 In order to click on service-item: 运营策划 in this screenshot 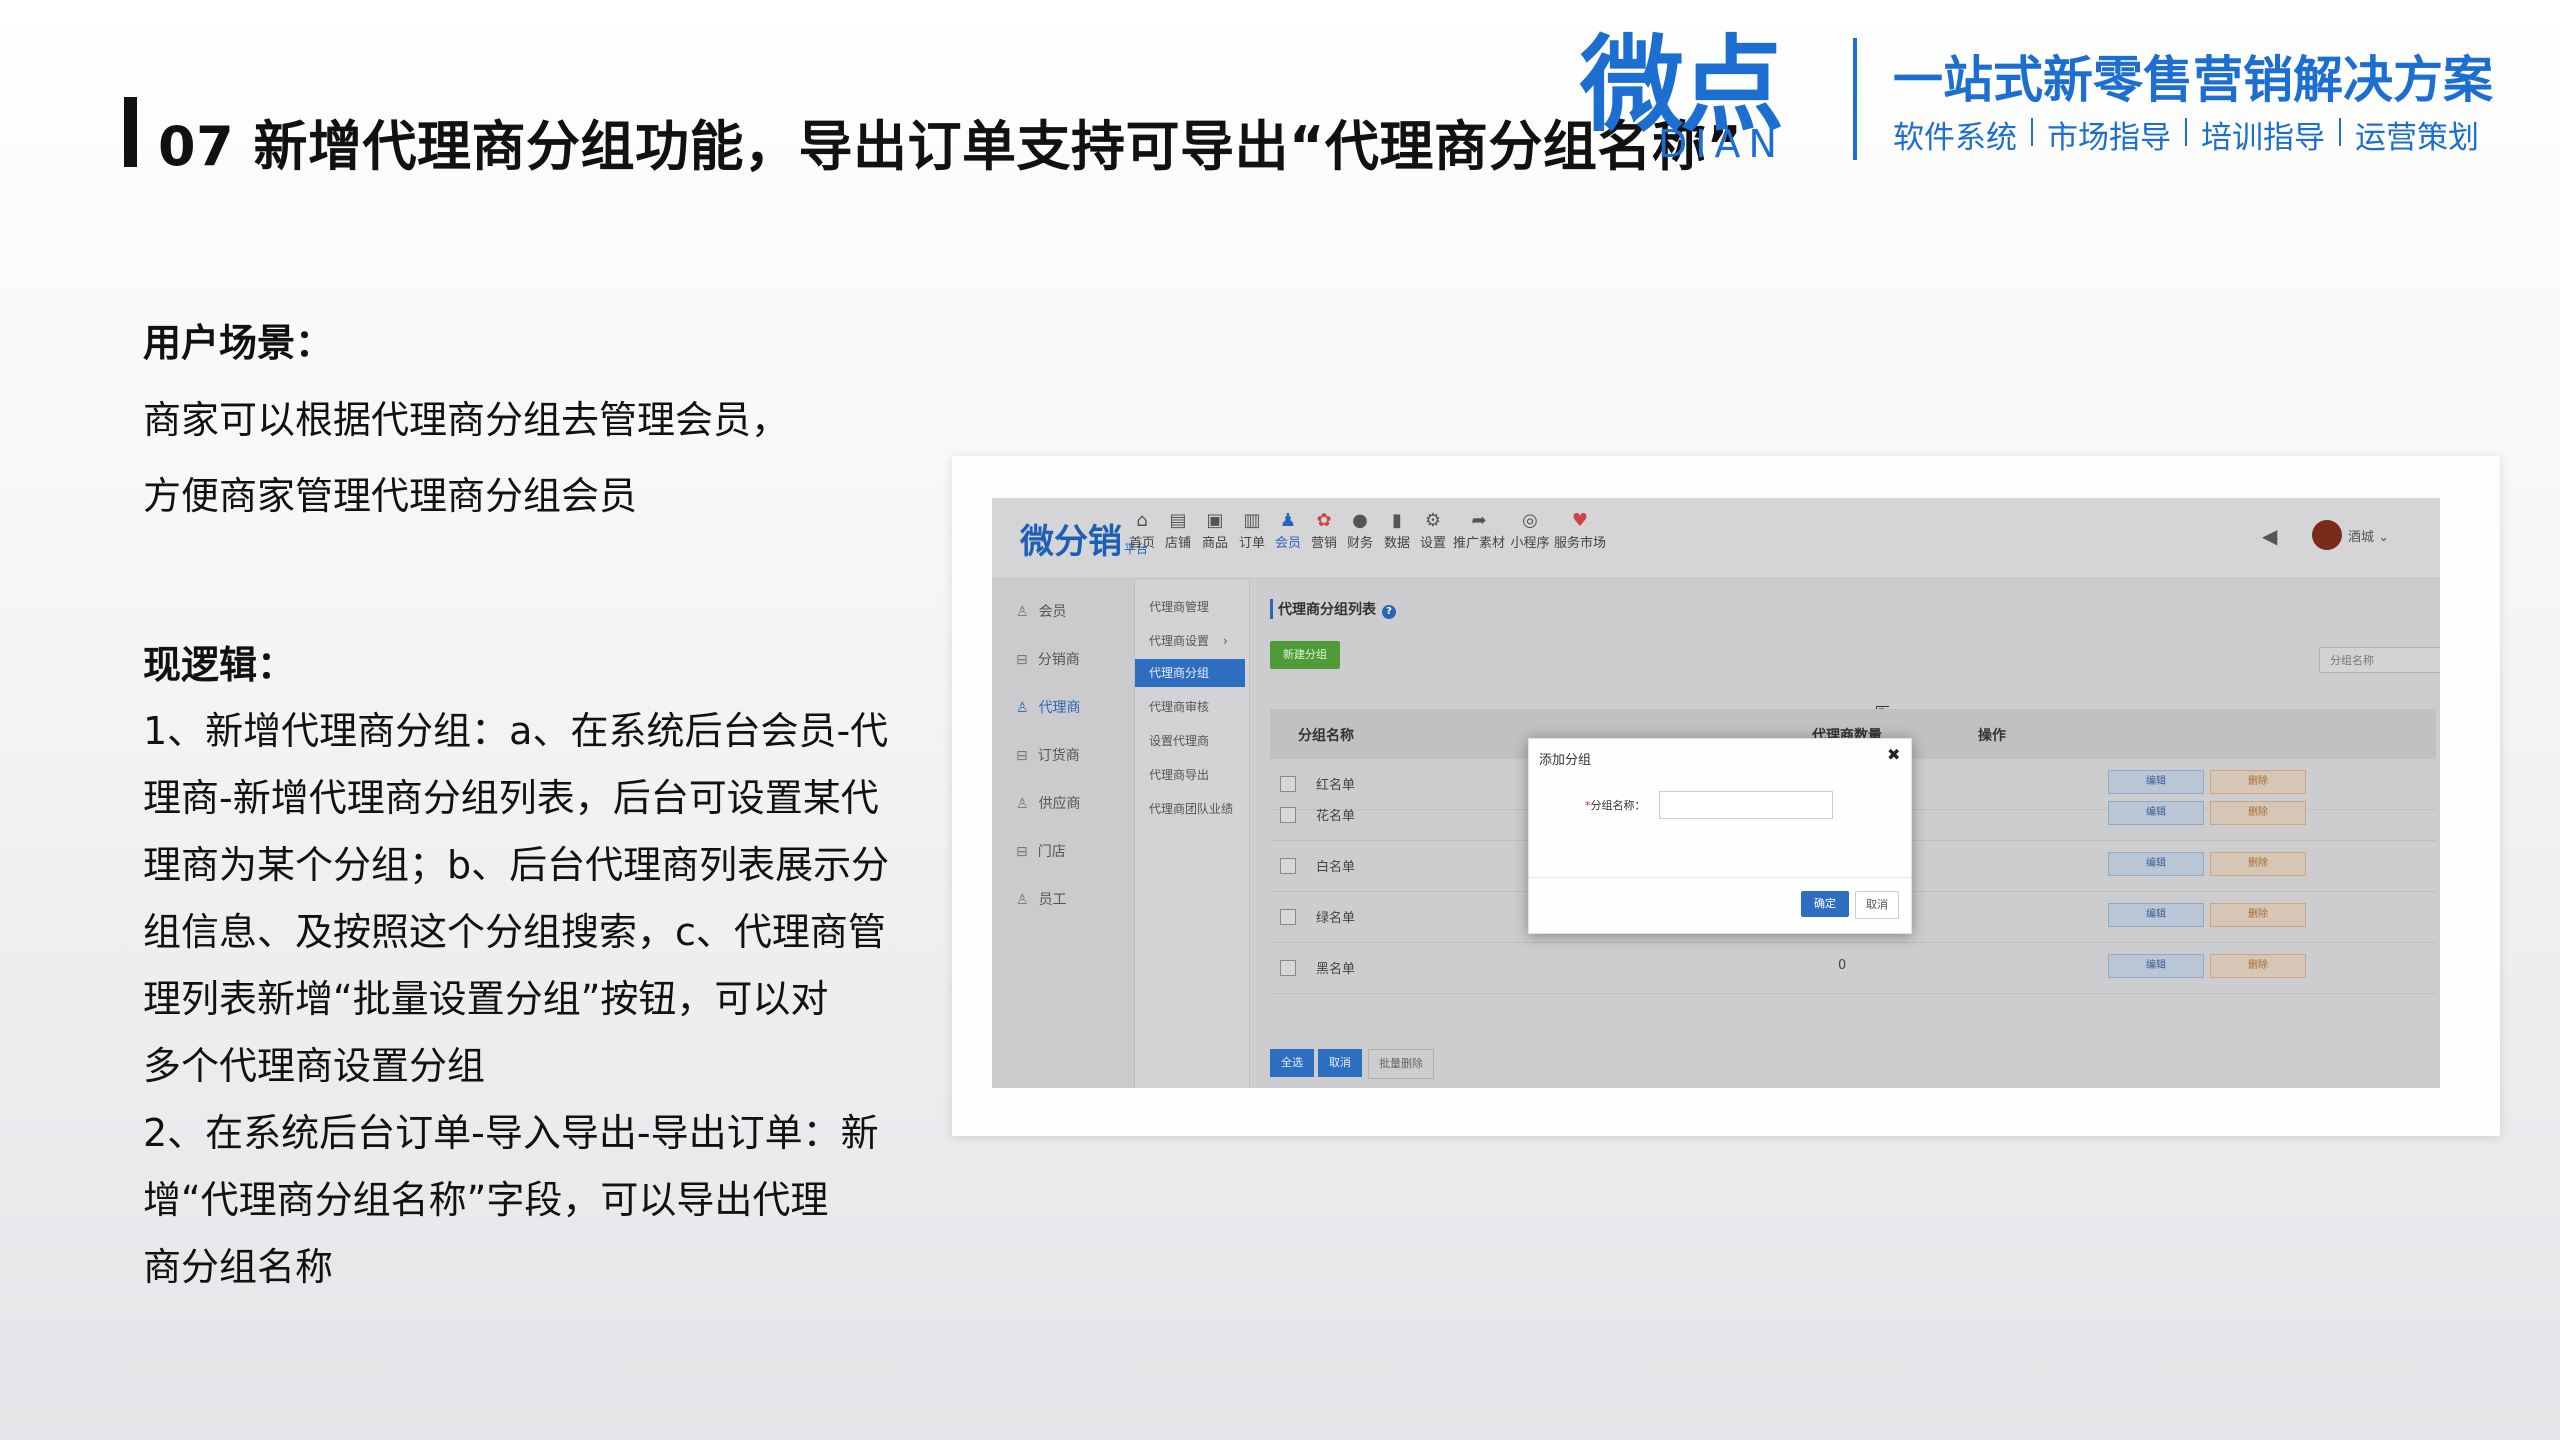, I will do `click(2417, 138)`.